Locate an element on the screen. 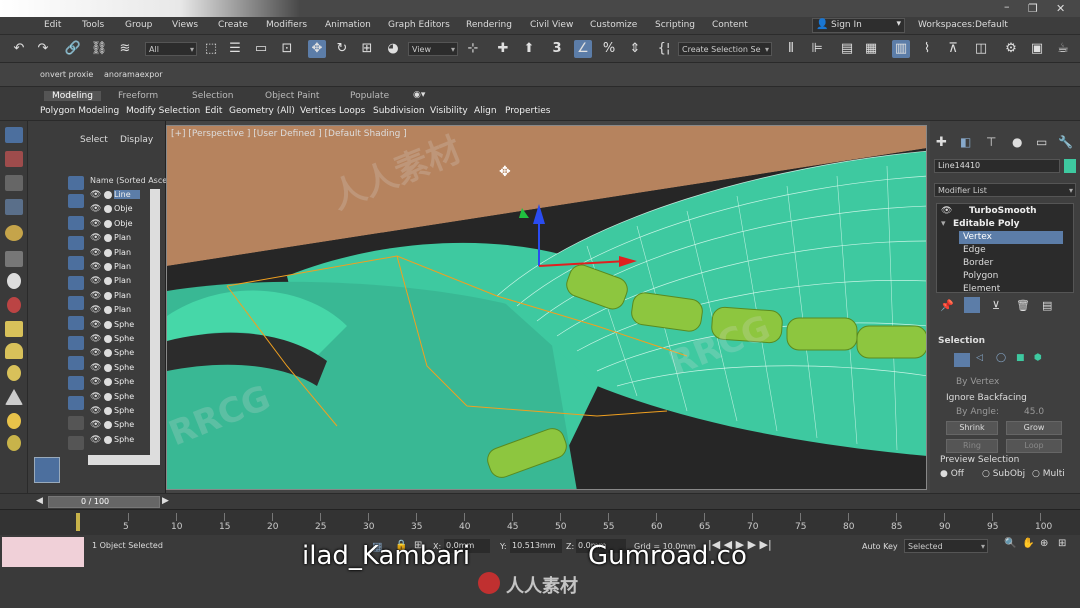  bind-spacewarp-icon: ≋ is located at coordinates (125, 49).